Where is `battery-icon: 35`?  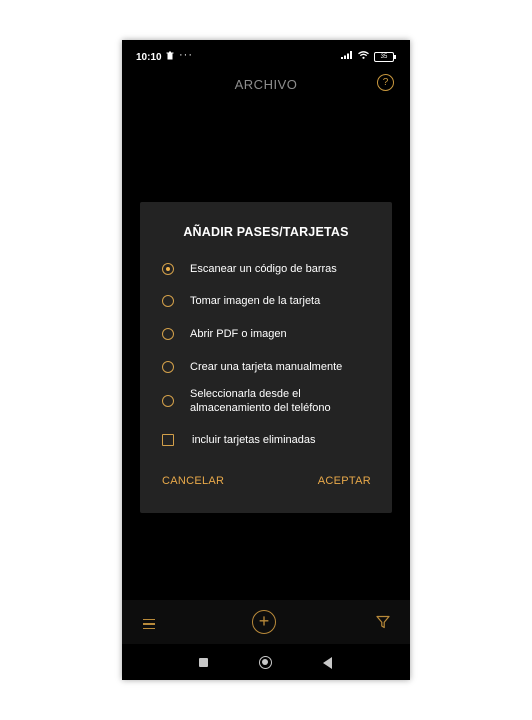 battery-icon: 35 is located at coordinates (385, 56).